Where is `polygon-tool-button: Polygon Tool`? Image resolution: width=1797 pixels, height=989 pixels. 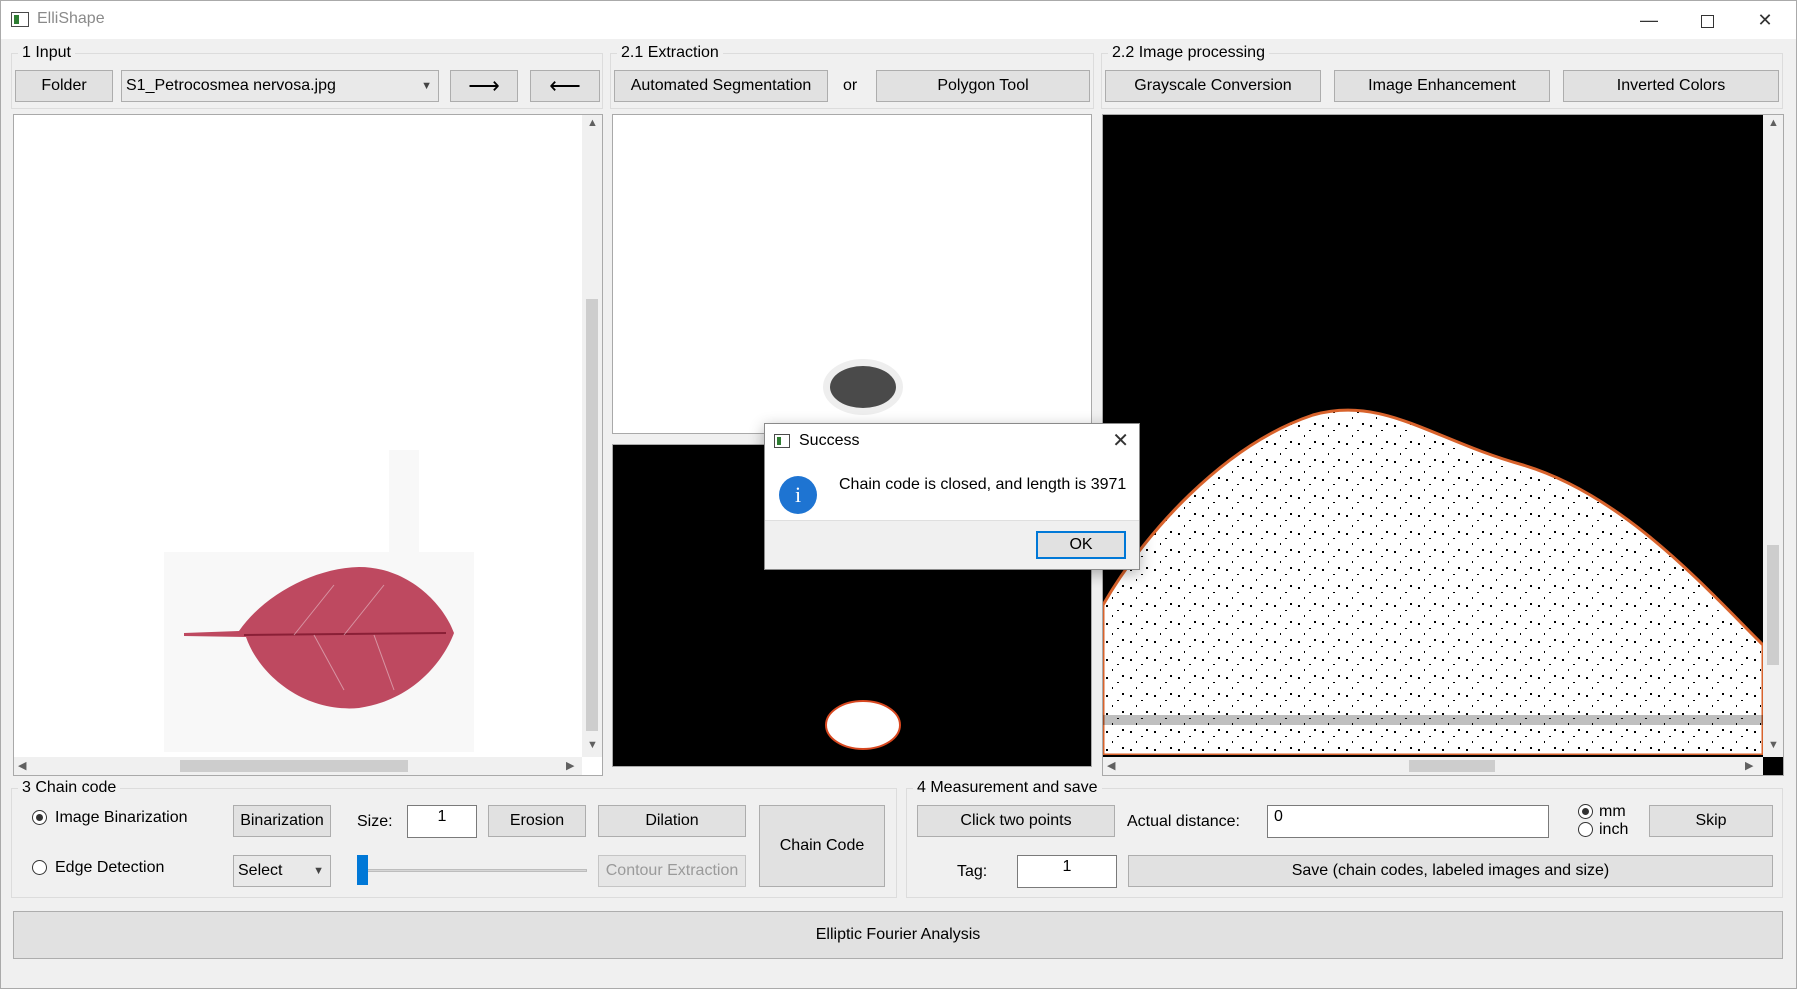 polygon-tool-button: Polygon Tool is located at coordinates (983, 86).